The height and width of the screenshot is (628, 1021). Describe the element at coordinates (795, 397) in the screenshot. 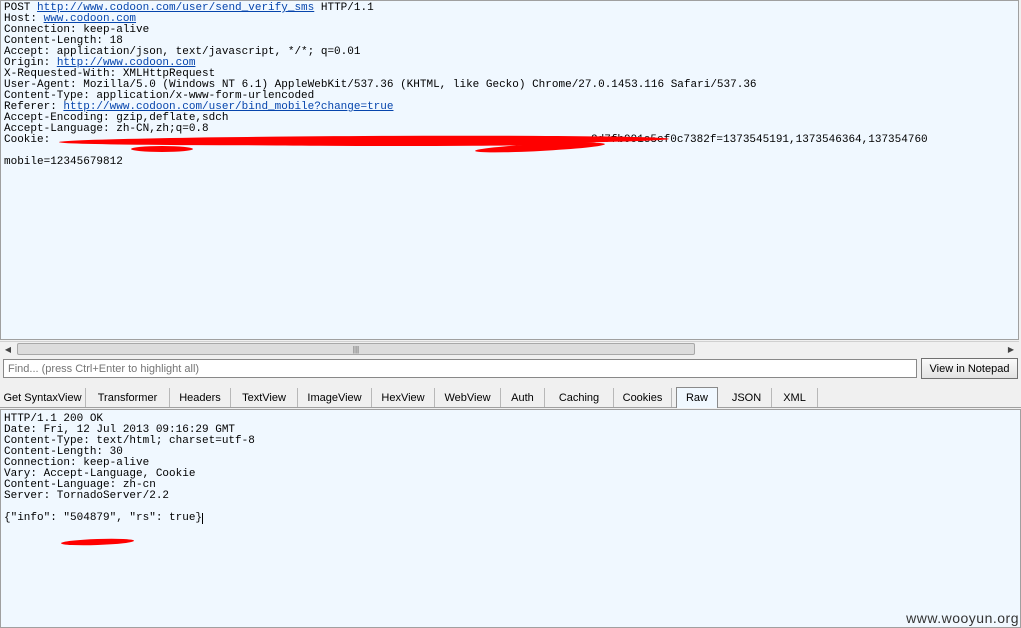

I see `tab-xml: XML` at that location.